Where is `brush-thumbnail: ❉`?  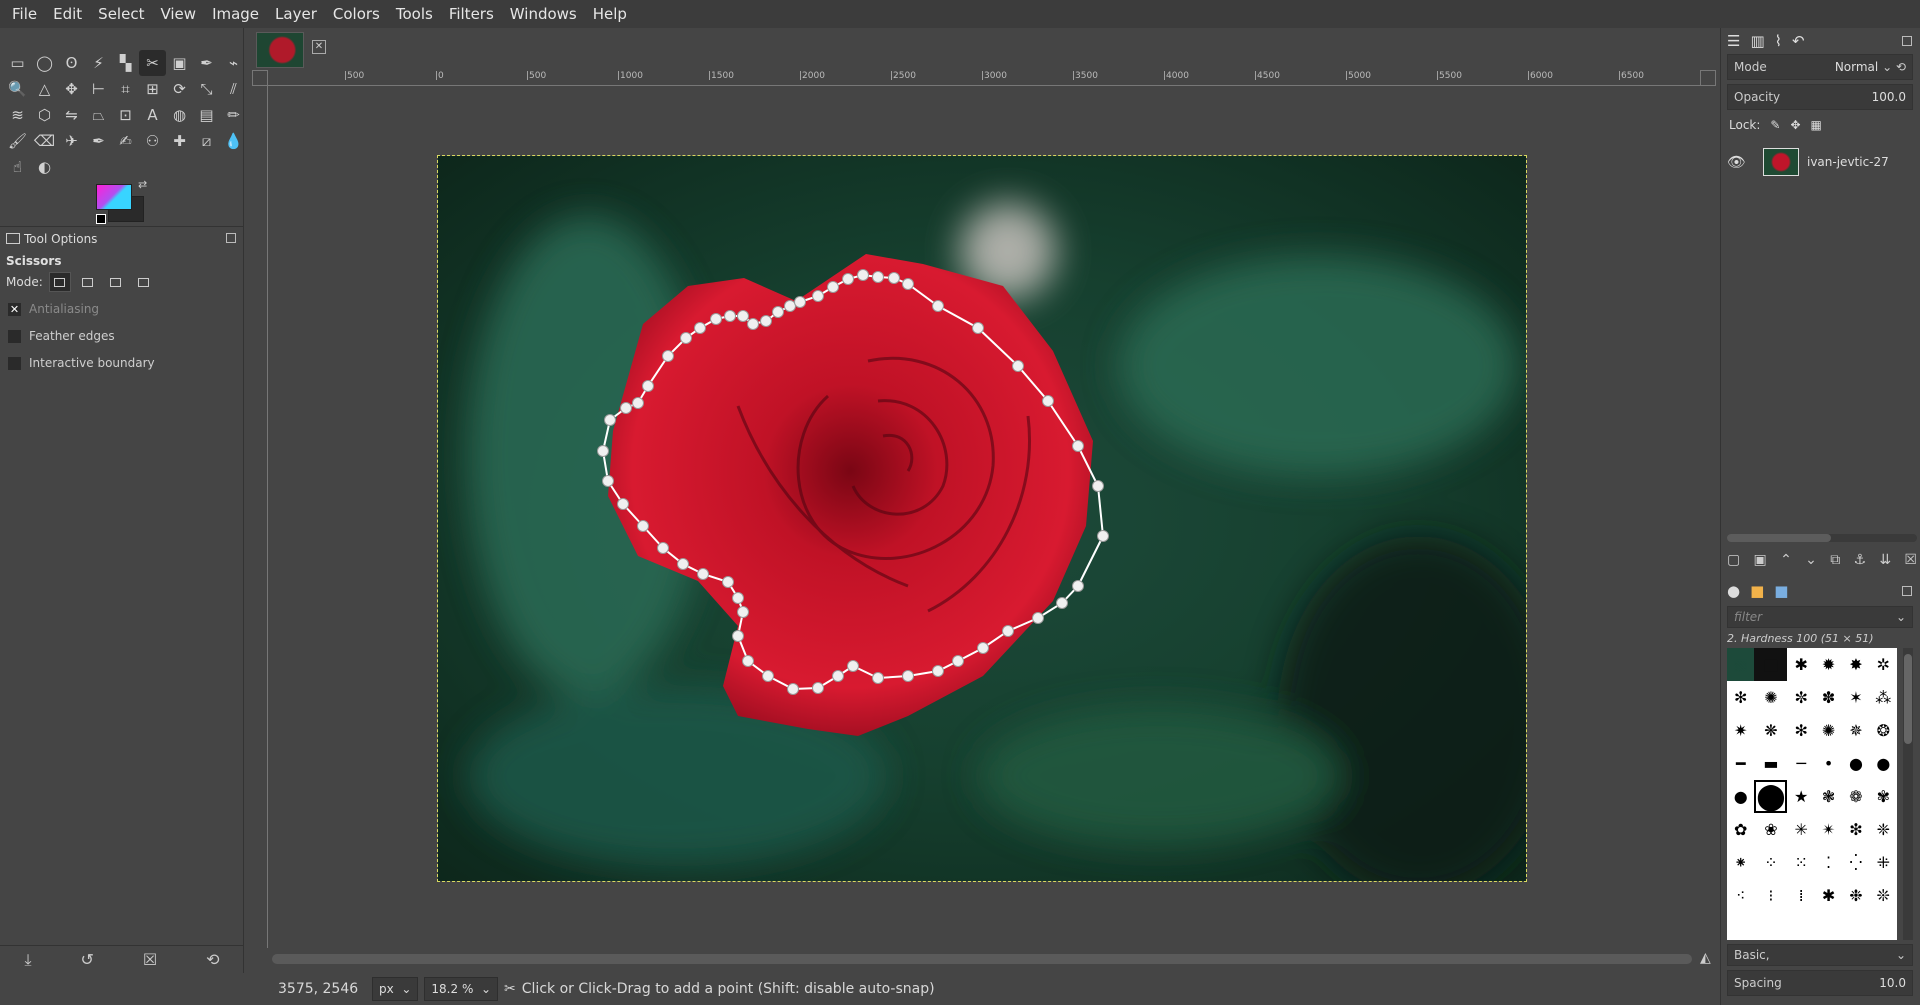 brush-thumbnail: ❉ is located at coordinates (1855, 895).